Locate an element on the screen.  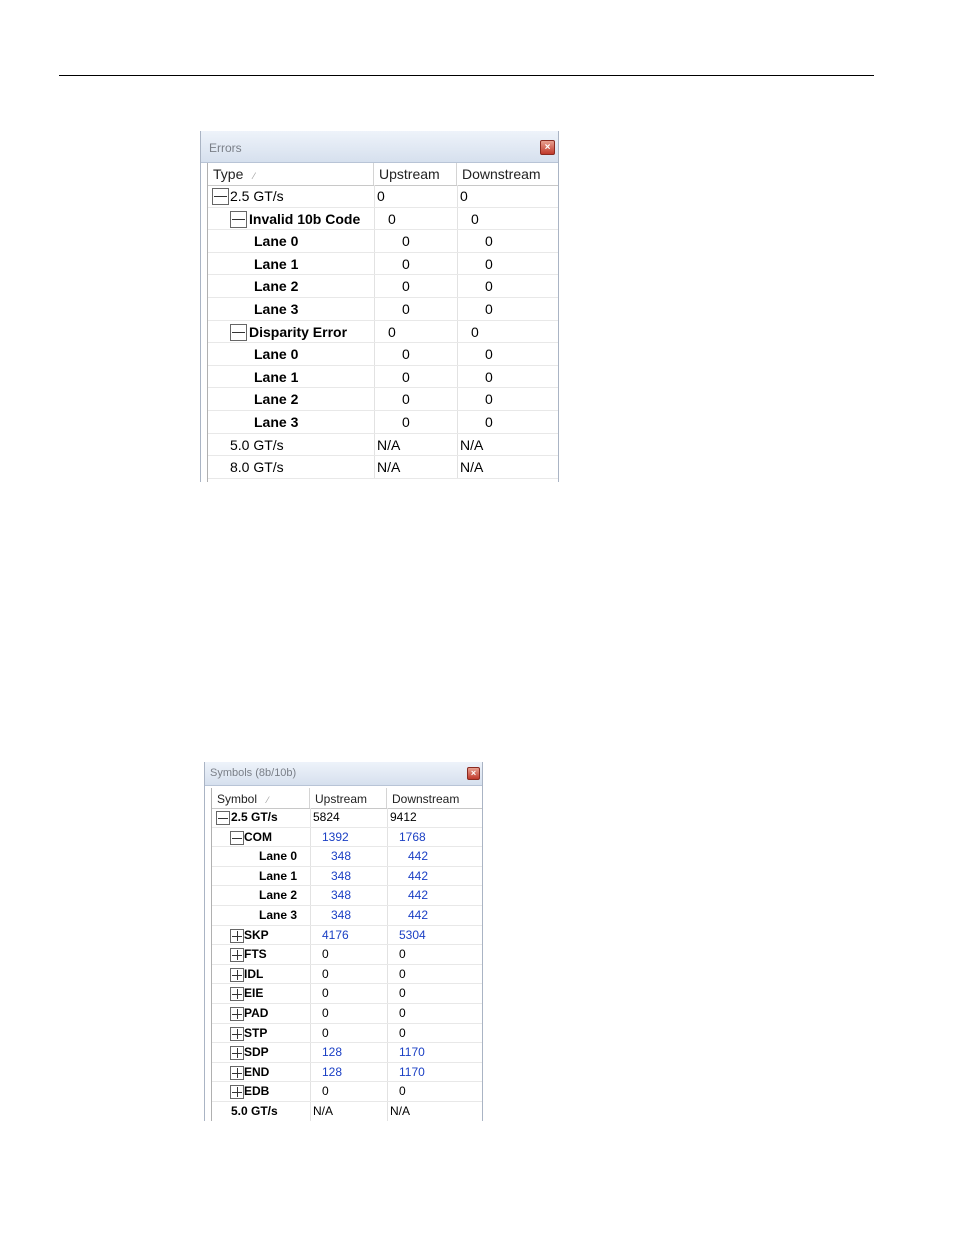
table-row: IDL 0 0 is located at coordinates (347, 974).